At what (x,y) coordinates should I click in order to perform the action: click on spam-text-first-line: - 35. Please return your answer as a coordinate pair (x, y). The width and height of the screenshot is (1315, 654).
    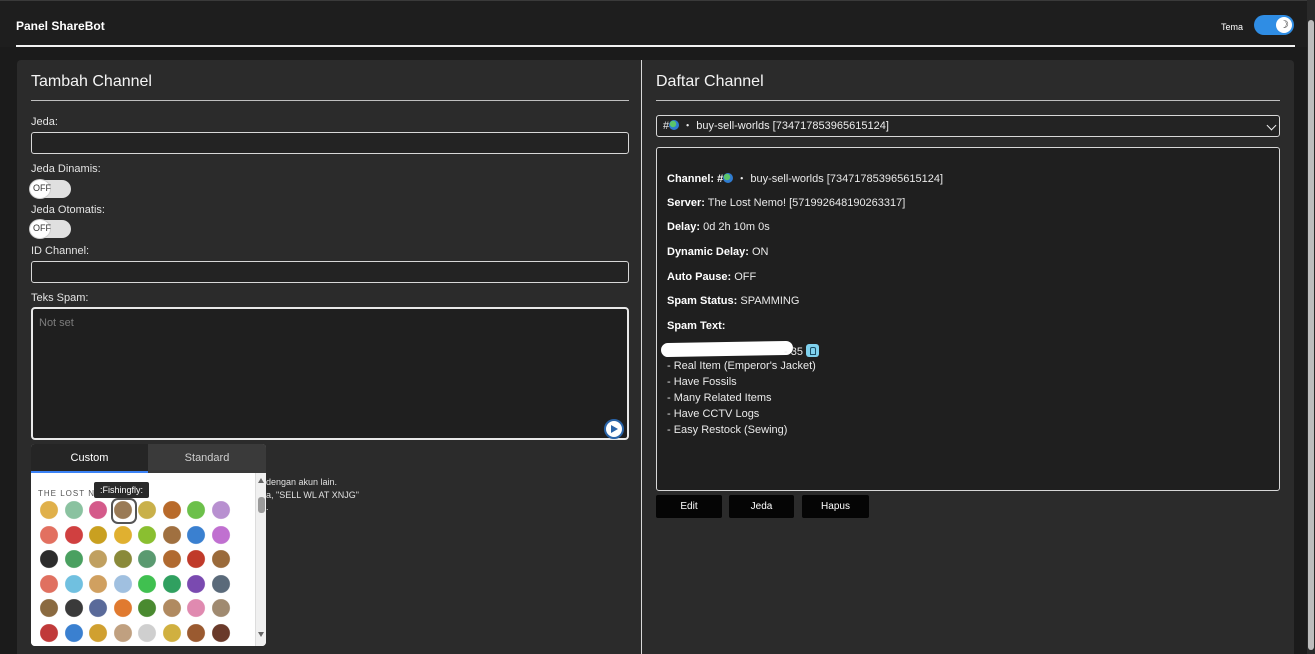
    Looking at the image, I should click on (801, 351).